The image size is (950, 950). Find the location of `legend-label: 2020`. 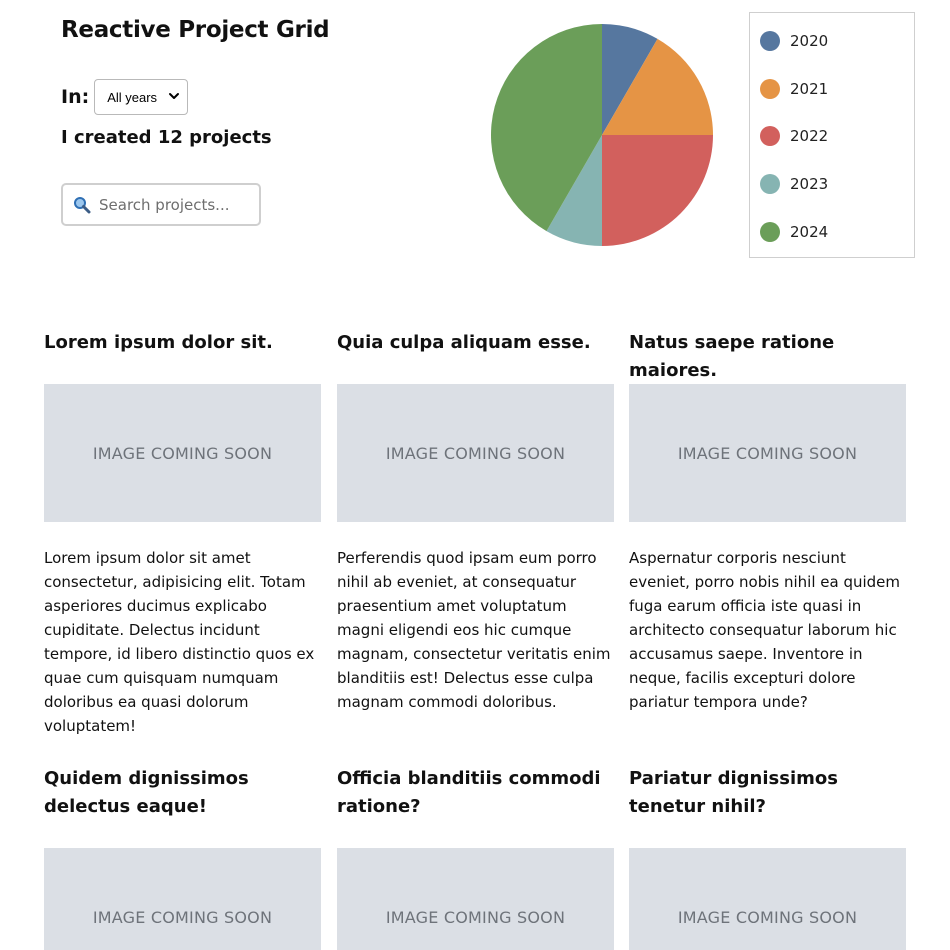

legend-label: 2020 is located at coordinates (809, 41).